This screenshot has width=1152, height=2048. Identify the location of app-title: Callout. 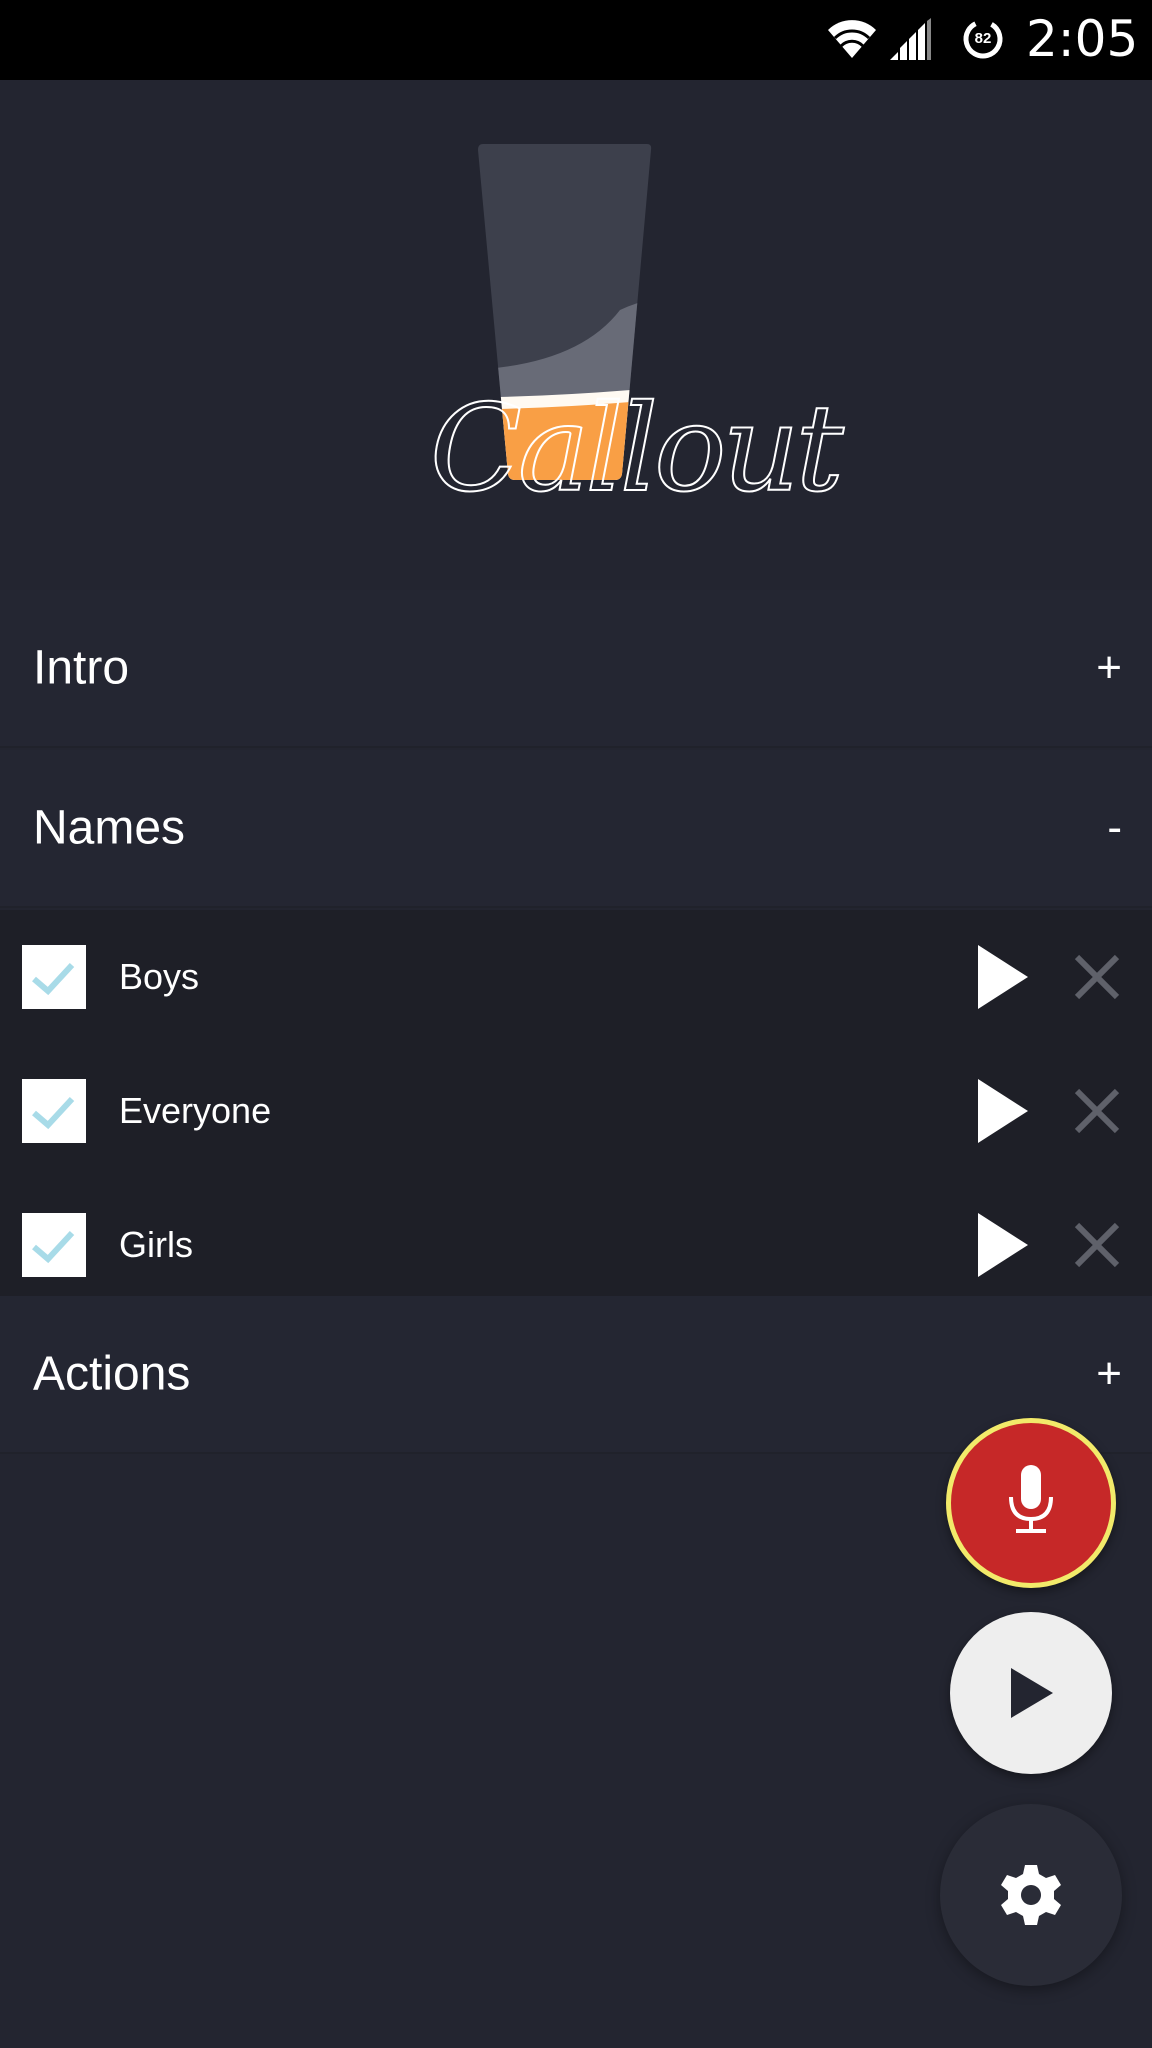
(637, 449).